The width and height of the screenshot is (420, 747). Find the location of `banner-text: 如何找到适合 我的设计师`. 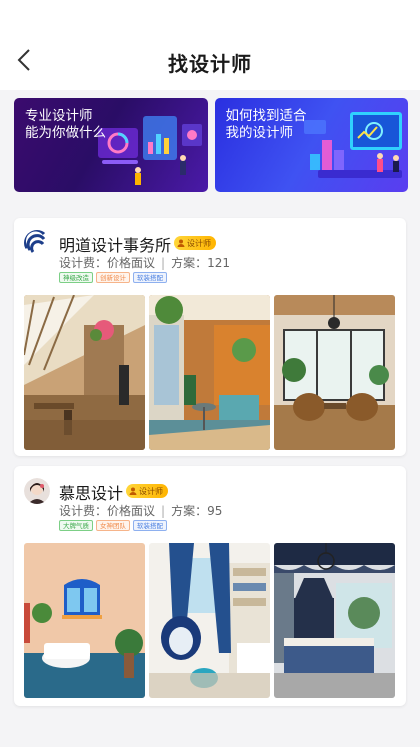

banner-text: 如何找到适合 我的设计师 is located at coordinates (266, 124).